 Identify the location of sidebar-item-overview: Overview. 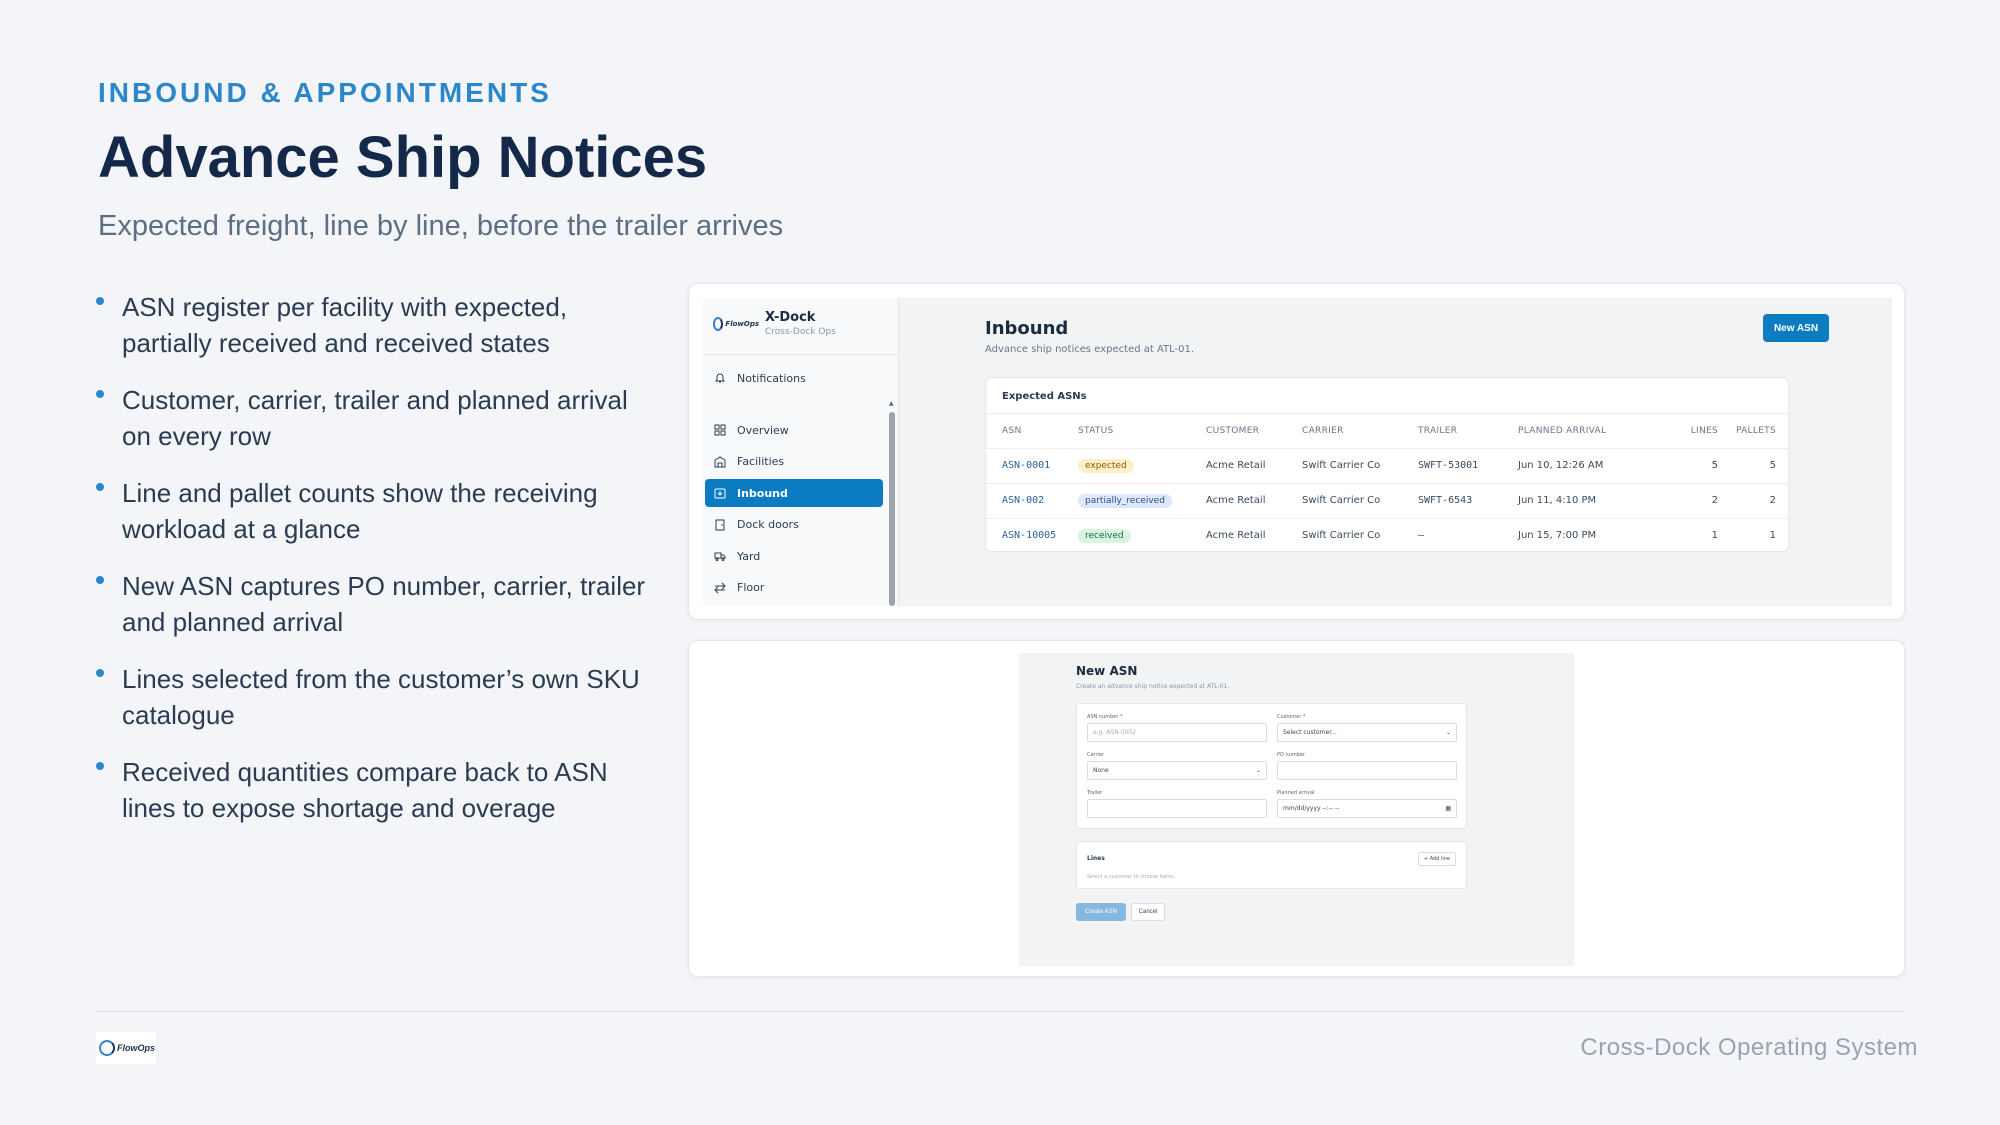
(794, 430).